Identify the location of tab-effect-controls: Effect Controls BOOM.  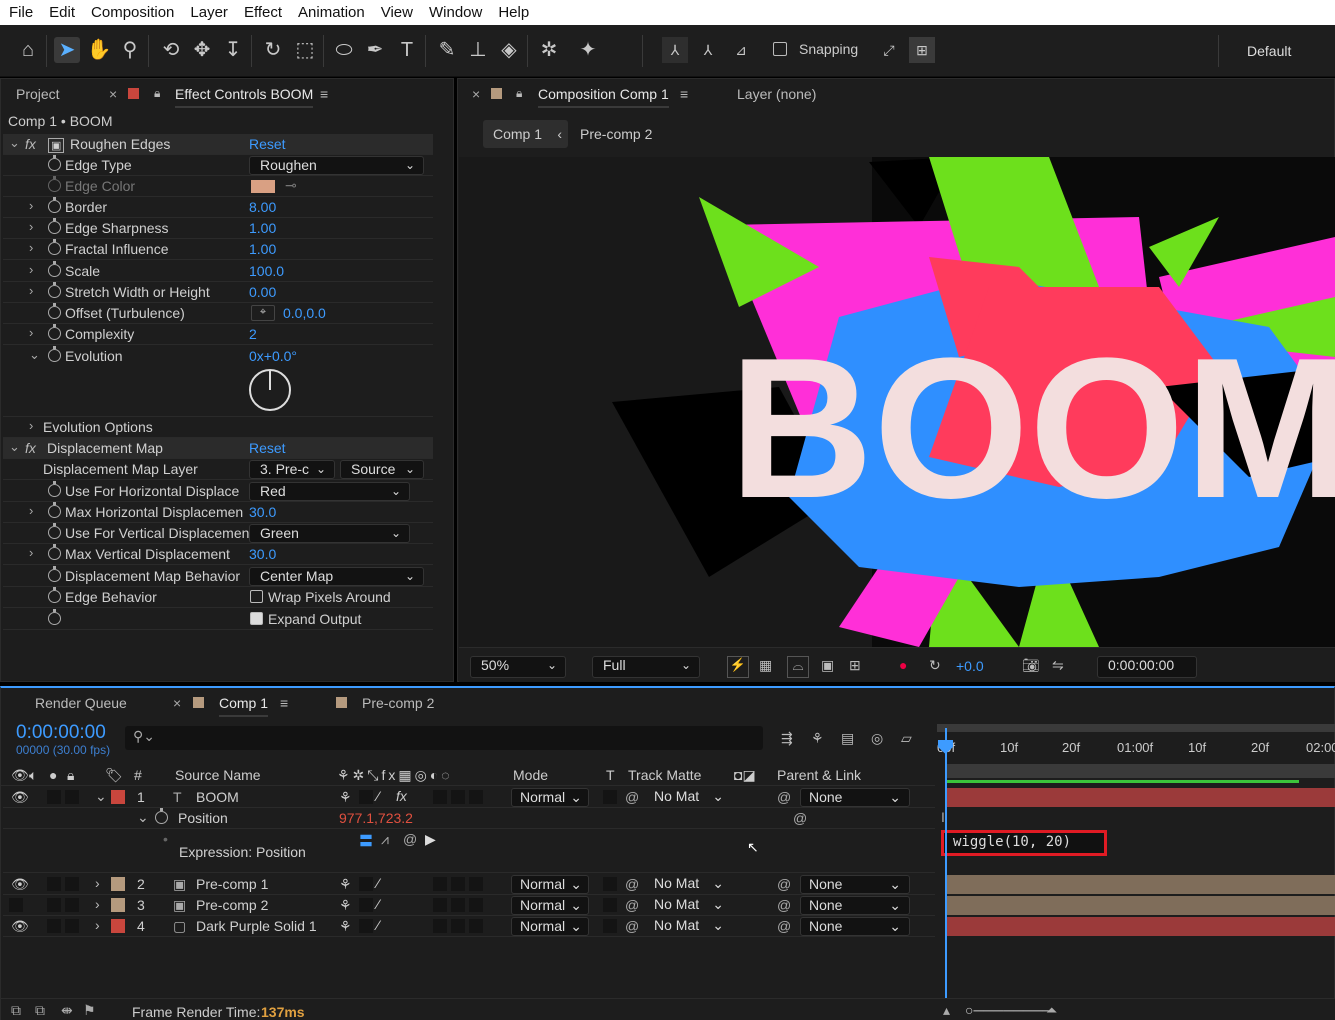
(244, 97).